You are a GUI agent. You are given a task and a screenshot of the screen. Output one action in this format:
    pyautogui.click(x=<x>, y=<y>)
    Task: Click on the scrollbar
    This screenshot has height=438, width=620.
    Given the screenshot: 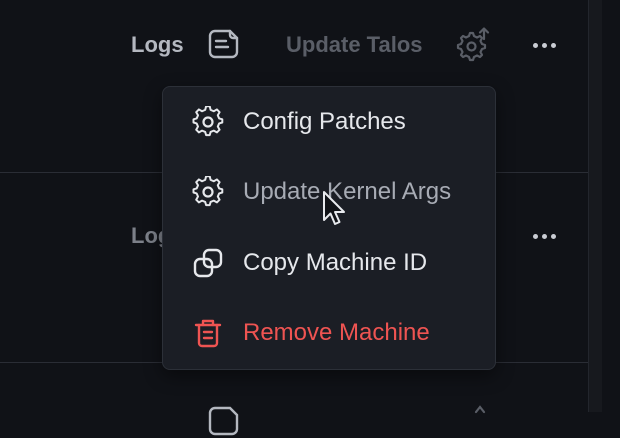 What is the action you would take?
    pyautogui.click(x=595, y=206)
    